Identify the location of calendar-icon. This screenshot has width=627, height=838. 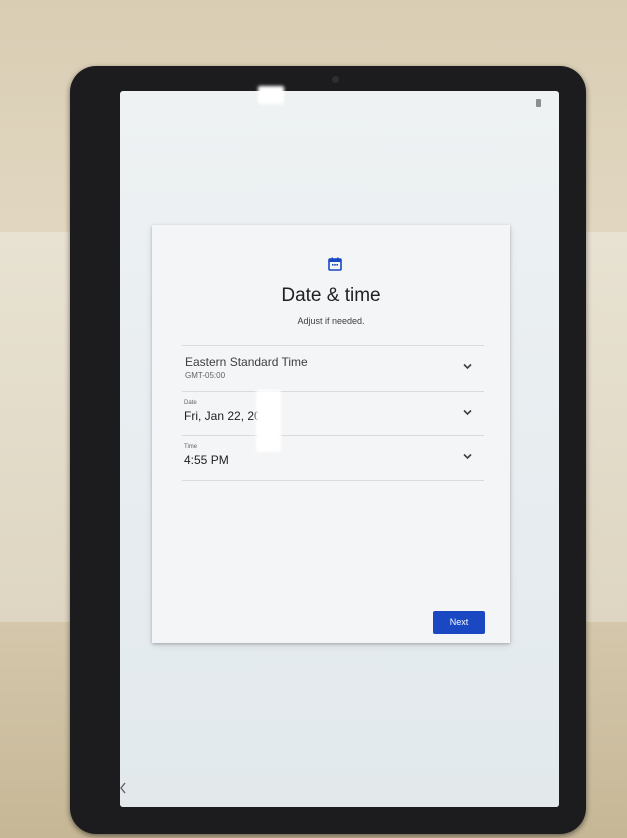
(335, 264).